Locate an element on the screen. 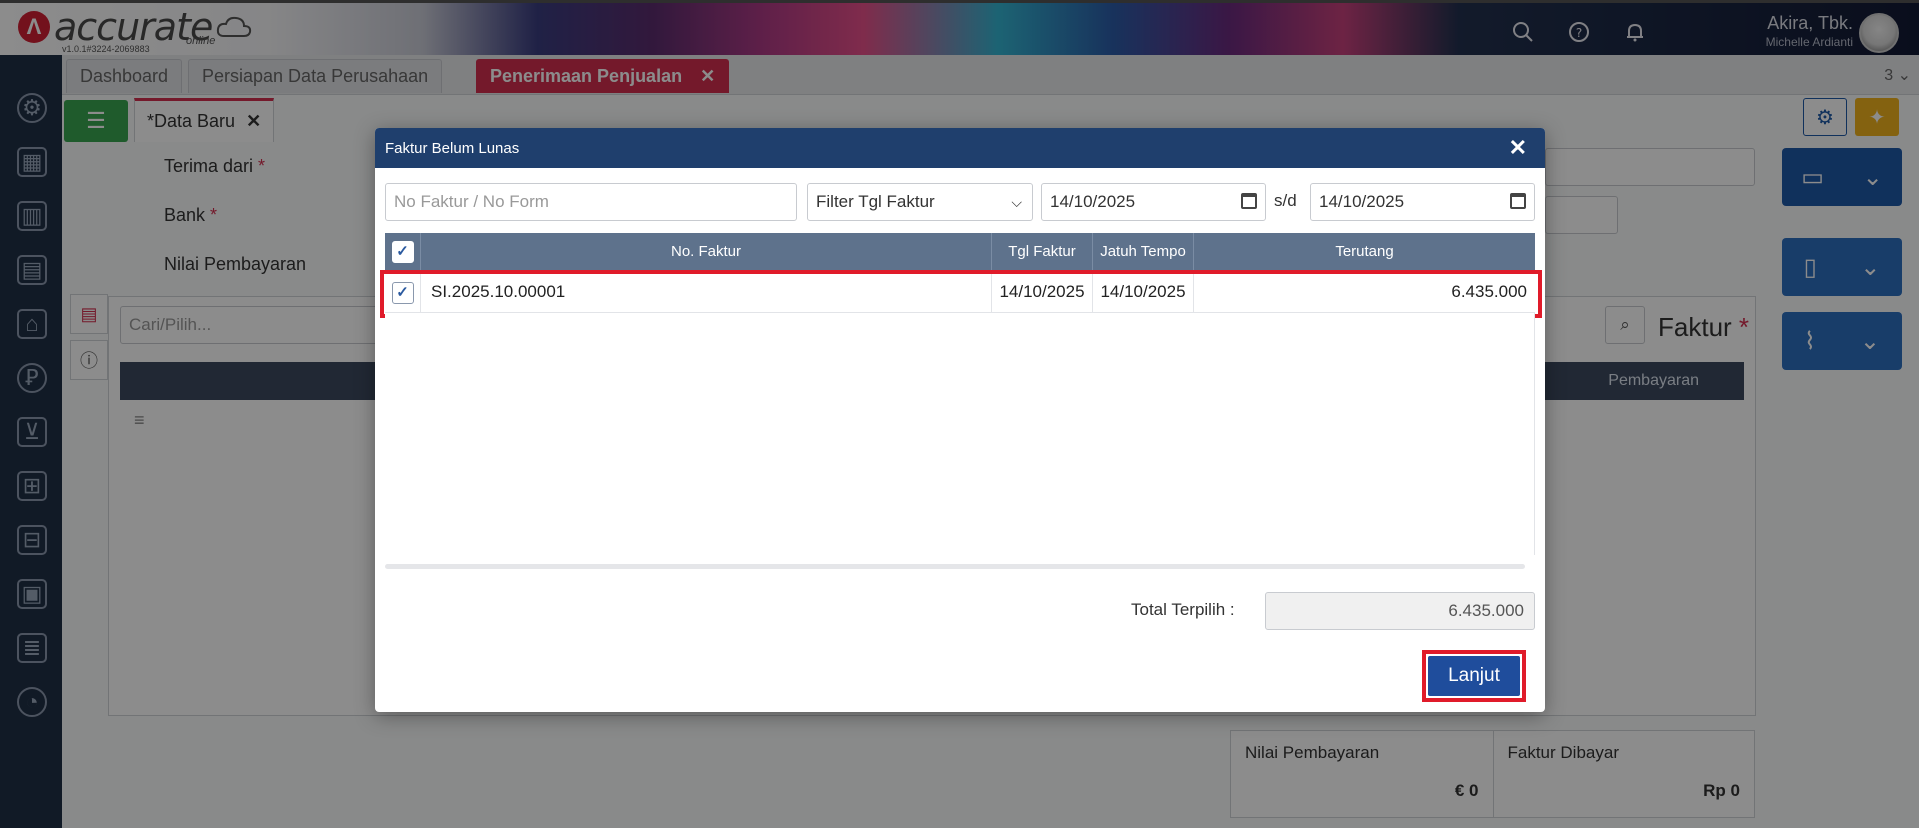  filter-select-value: Filter Tgl Faktur is located at coordinates (875, 201).